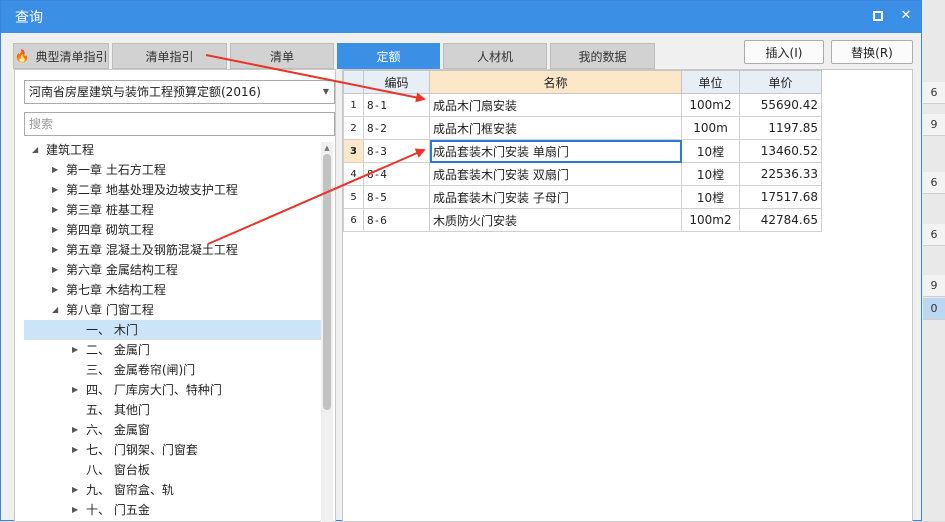 The width and height of the screenshot is (945, 522). What do you see at coordinates (602, 56) in the screenshot?
I see `tab-my-data: 我的数据` at bounding box center [602, 56].